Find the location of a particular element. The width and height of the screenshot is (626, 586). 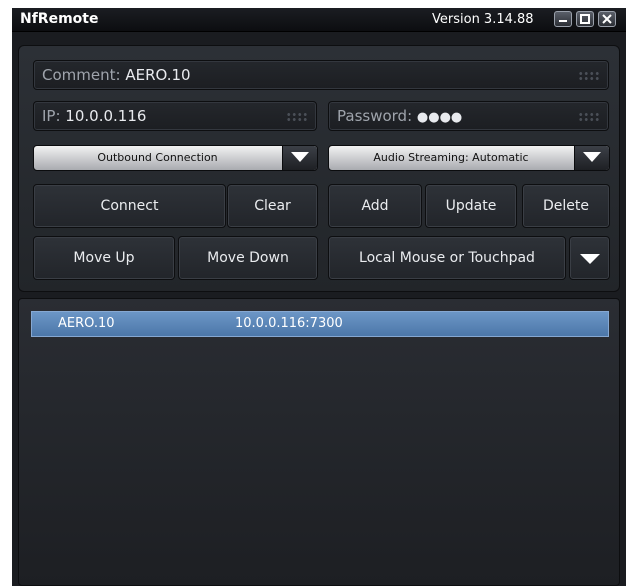

update-button: Update is located at coordinates (471, 206).